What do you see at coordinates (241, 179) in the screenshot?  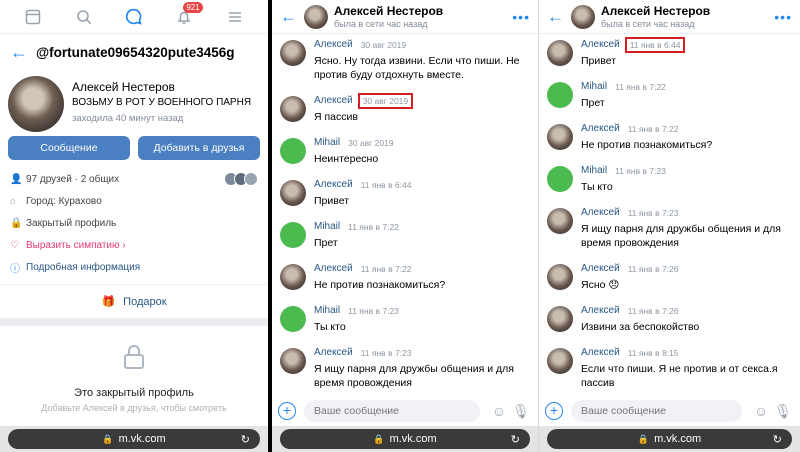 I see `mutual-friends-avatars` at bounding box center [241, 179].